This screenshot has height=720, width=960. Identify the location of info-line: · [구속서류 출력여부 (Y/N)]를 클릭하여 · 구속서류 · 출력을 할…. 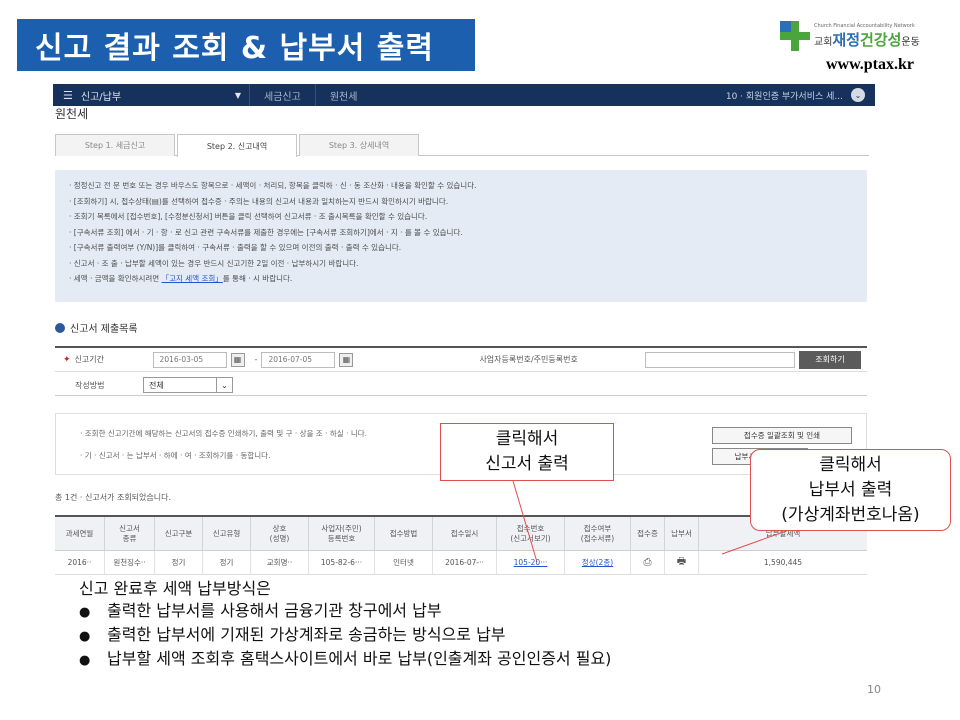
(235, 247).